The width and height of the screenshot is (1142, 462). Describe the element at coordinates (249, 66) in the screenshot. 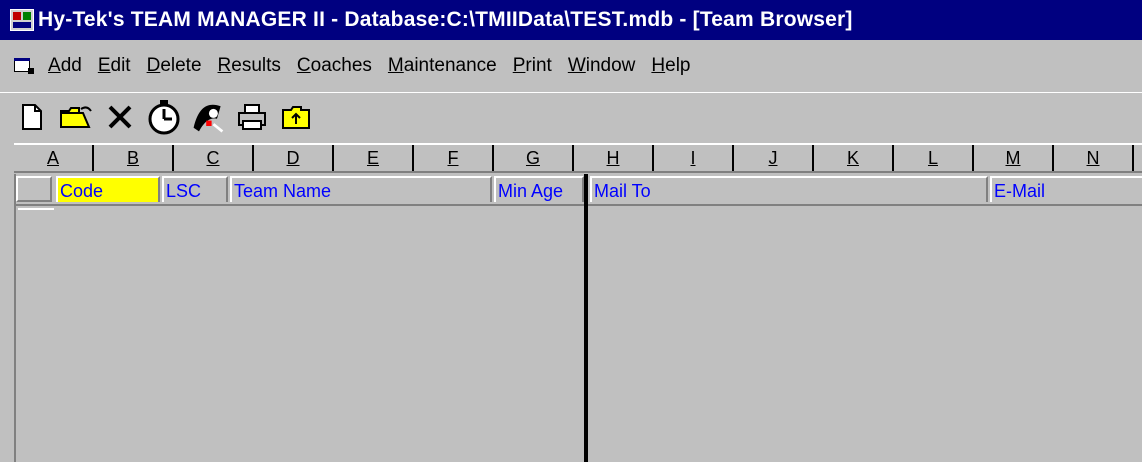

I see `menu-results: Results` at that location.